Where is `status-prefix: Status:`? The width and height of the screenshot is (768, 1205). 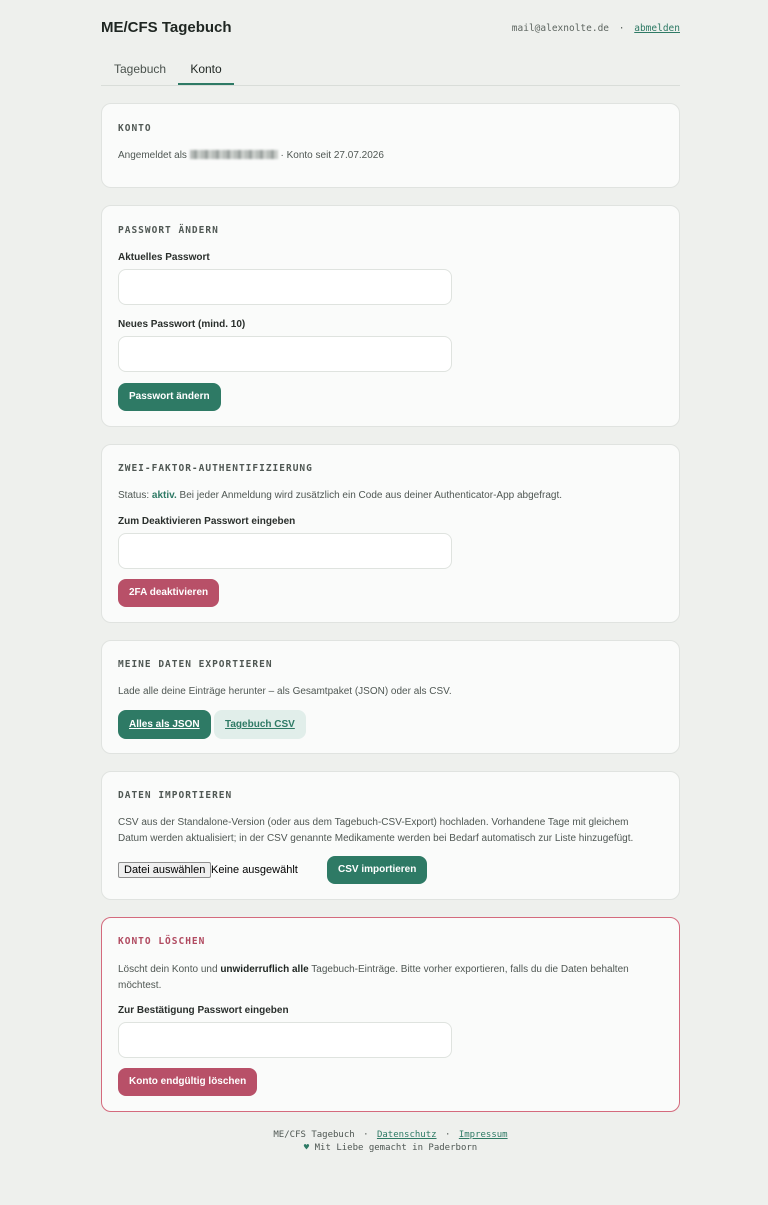
status-prefix: Status: is located at coordinates (134, 495).